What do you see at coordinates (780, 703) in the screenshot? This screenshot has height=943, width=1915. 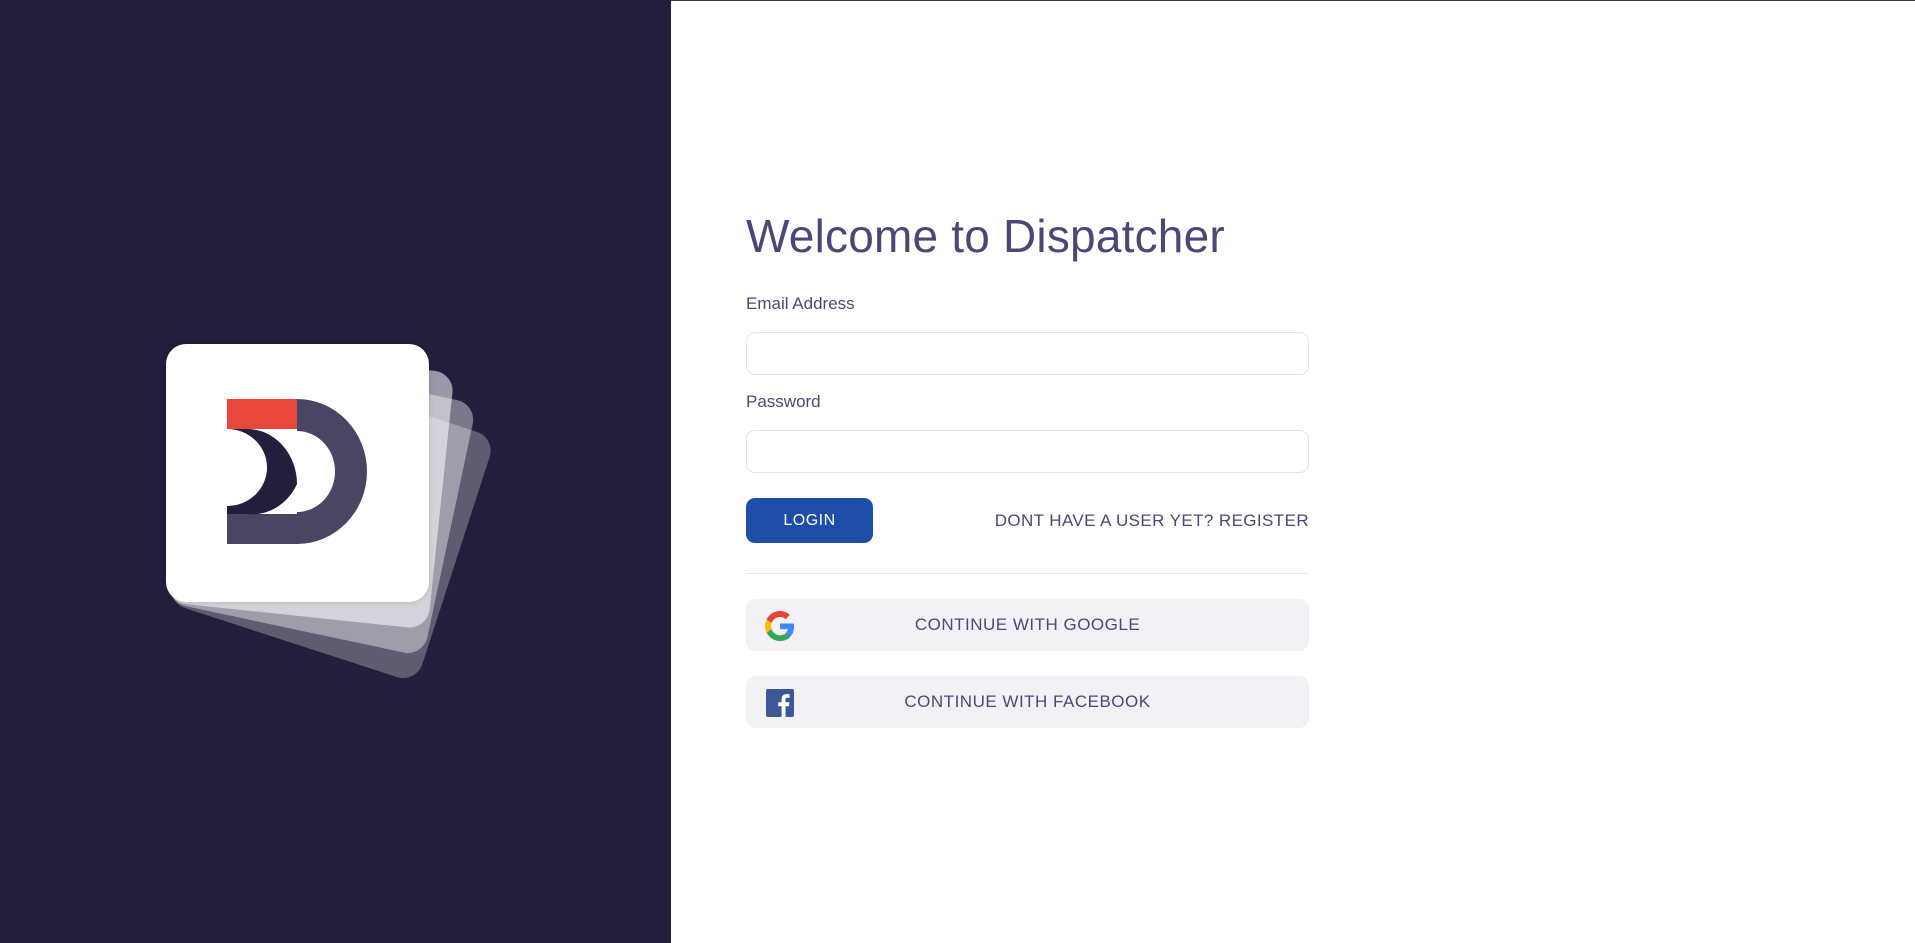 I see `facebook-icon` at bounding box center [780, 703].